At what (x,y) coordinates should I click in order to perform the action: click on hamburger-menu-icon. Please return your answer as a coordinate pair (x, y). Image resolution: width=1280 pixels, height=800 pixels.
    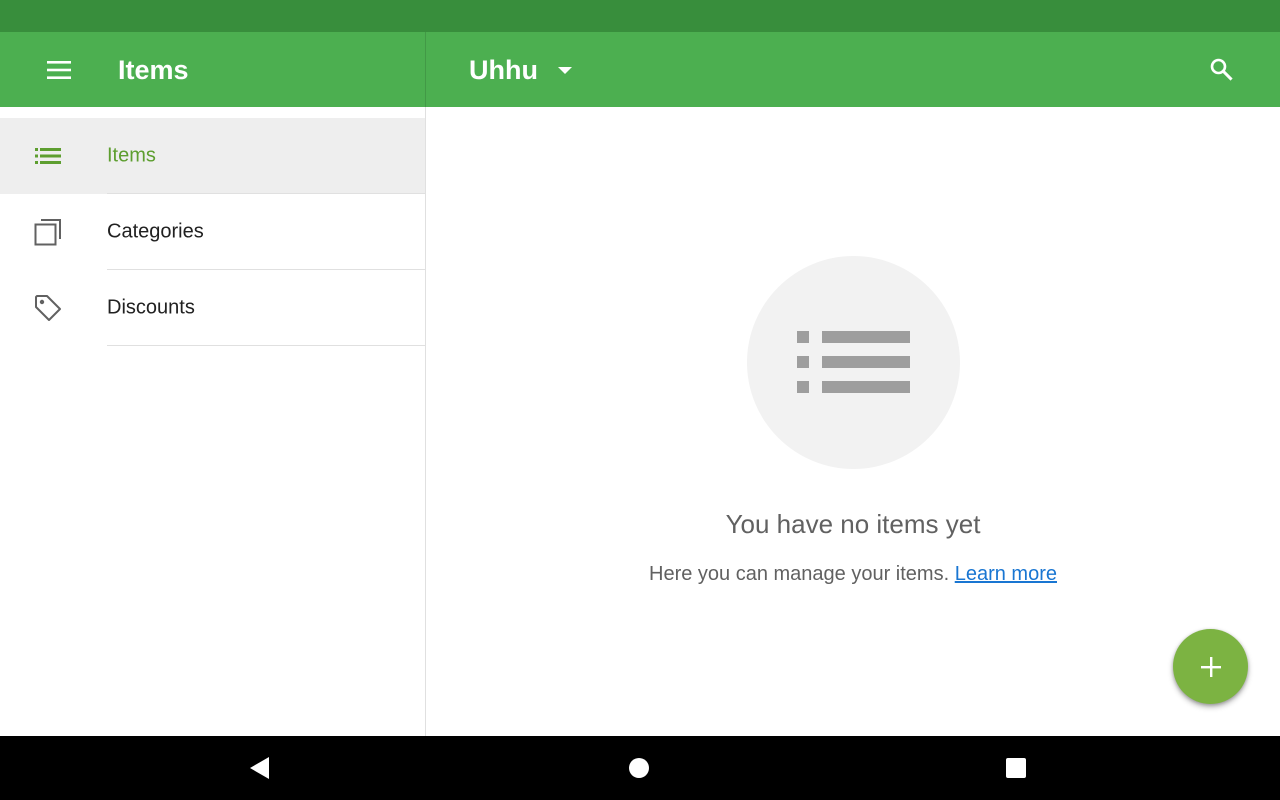
    Looking at the image, I should click on (59, 70).